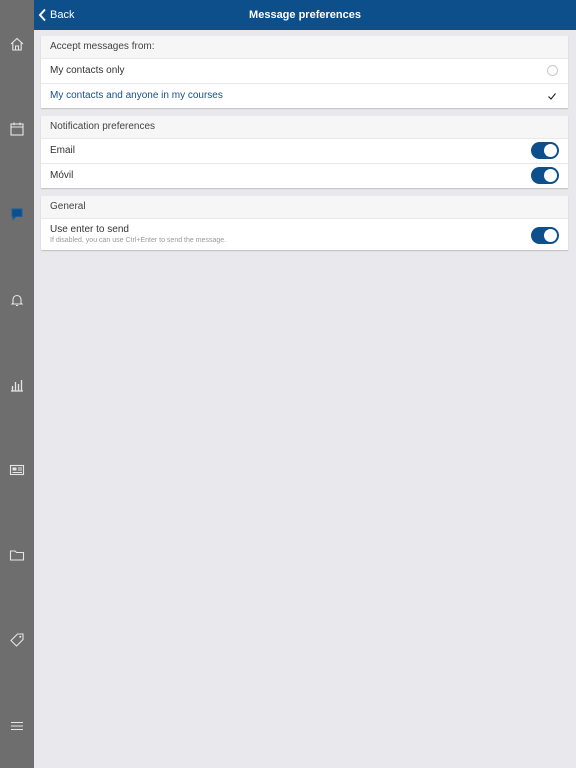  I want to click on page-title: Message preferences, so click(305, 15).